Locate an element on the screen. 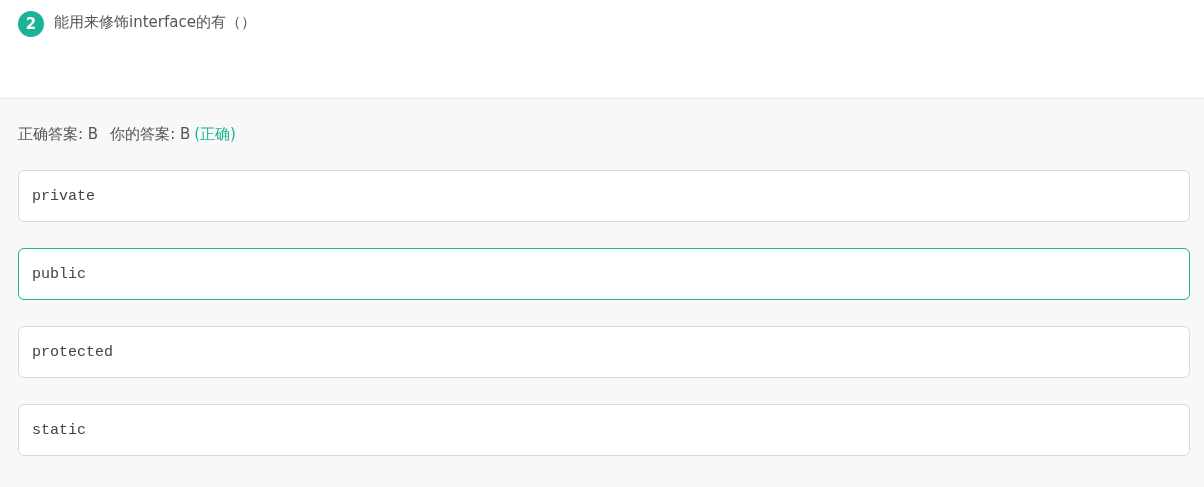 This screenshot has width=1204, height=487. answer-option: protected is located at coordinates (604, 352).